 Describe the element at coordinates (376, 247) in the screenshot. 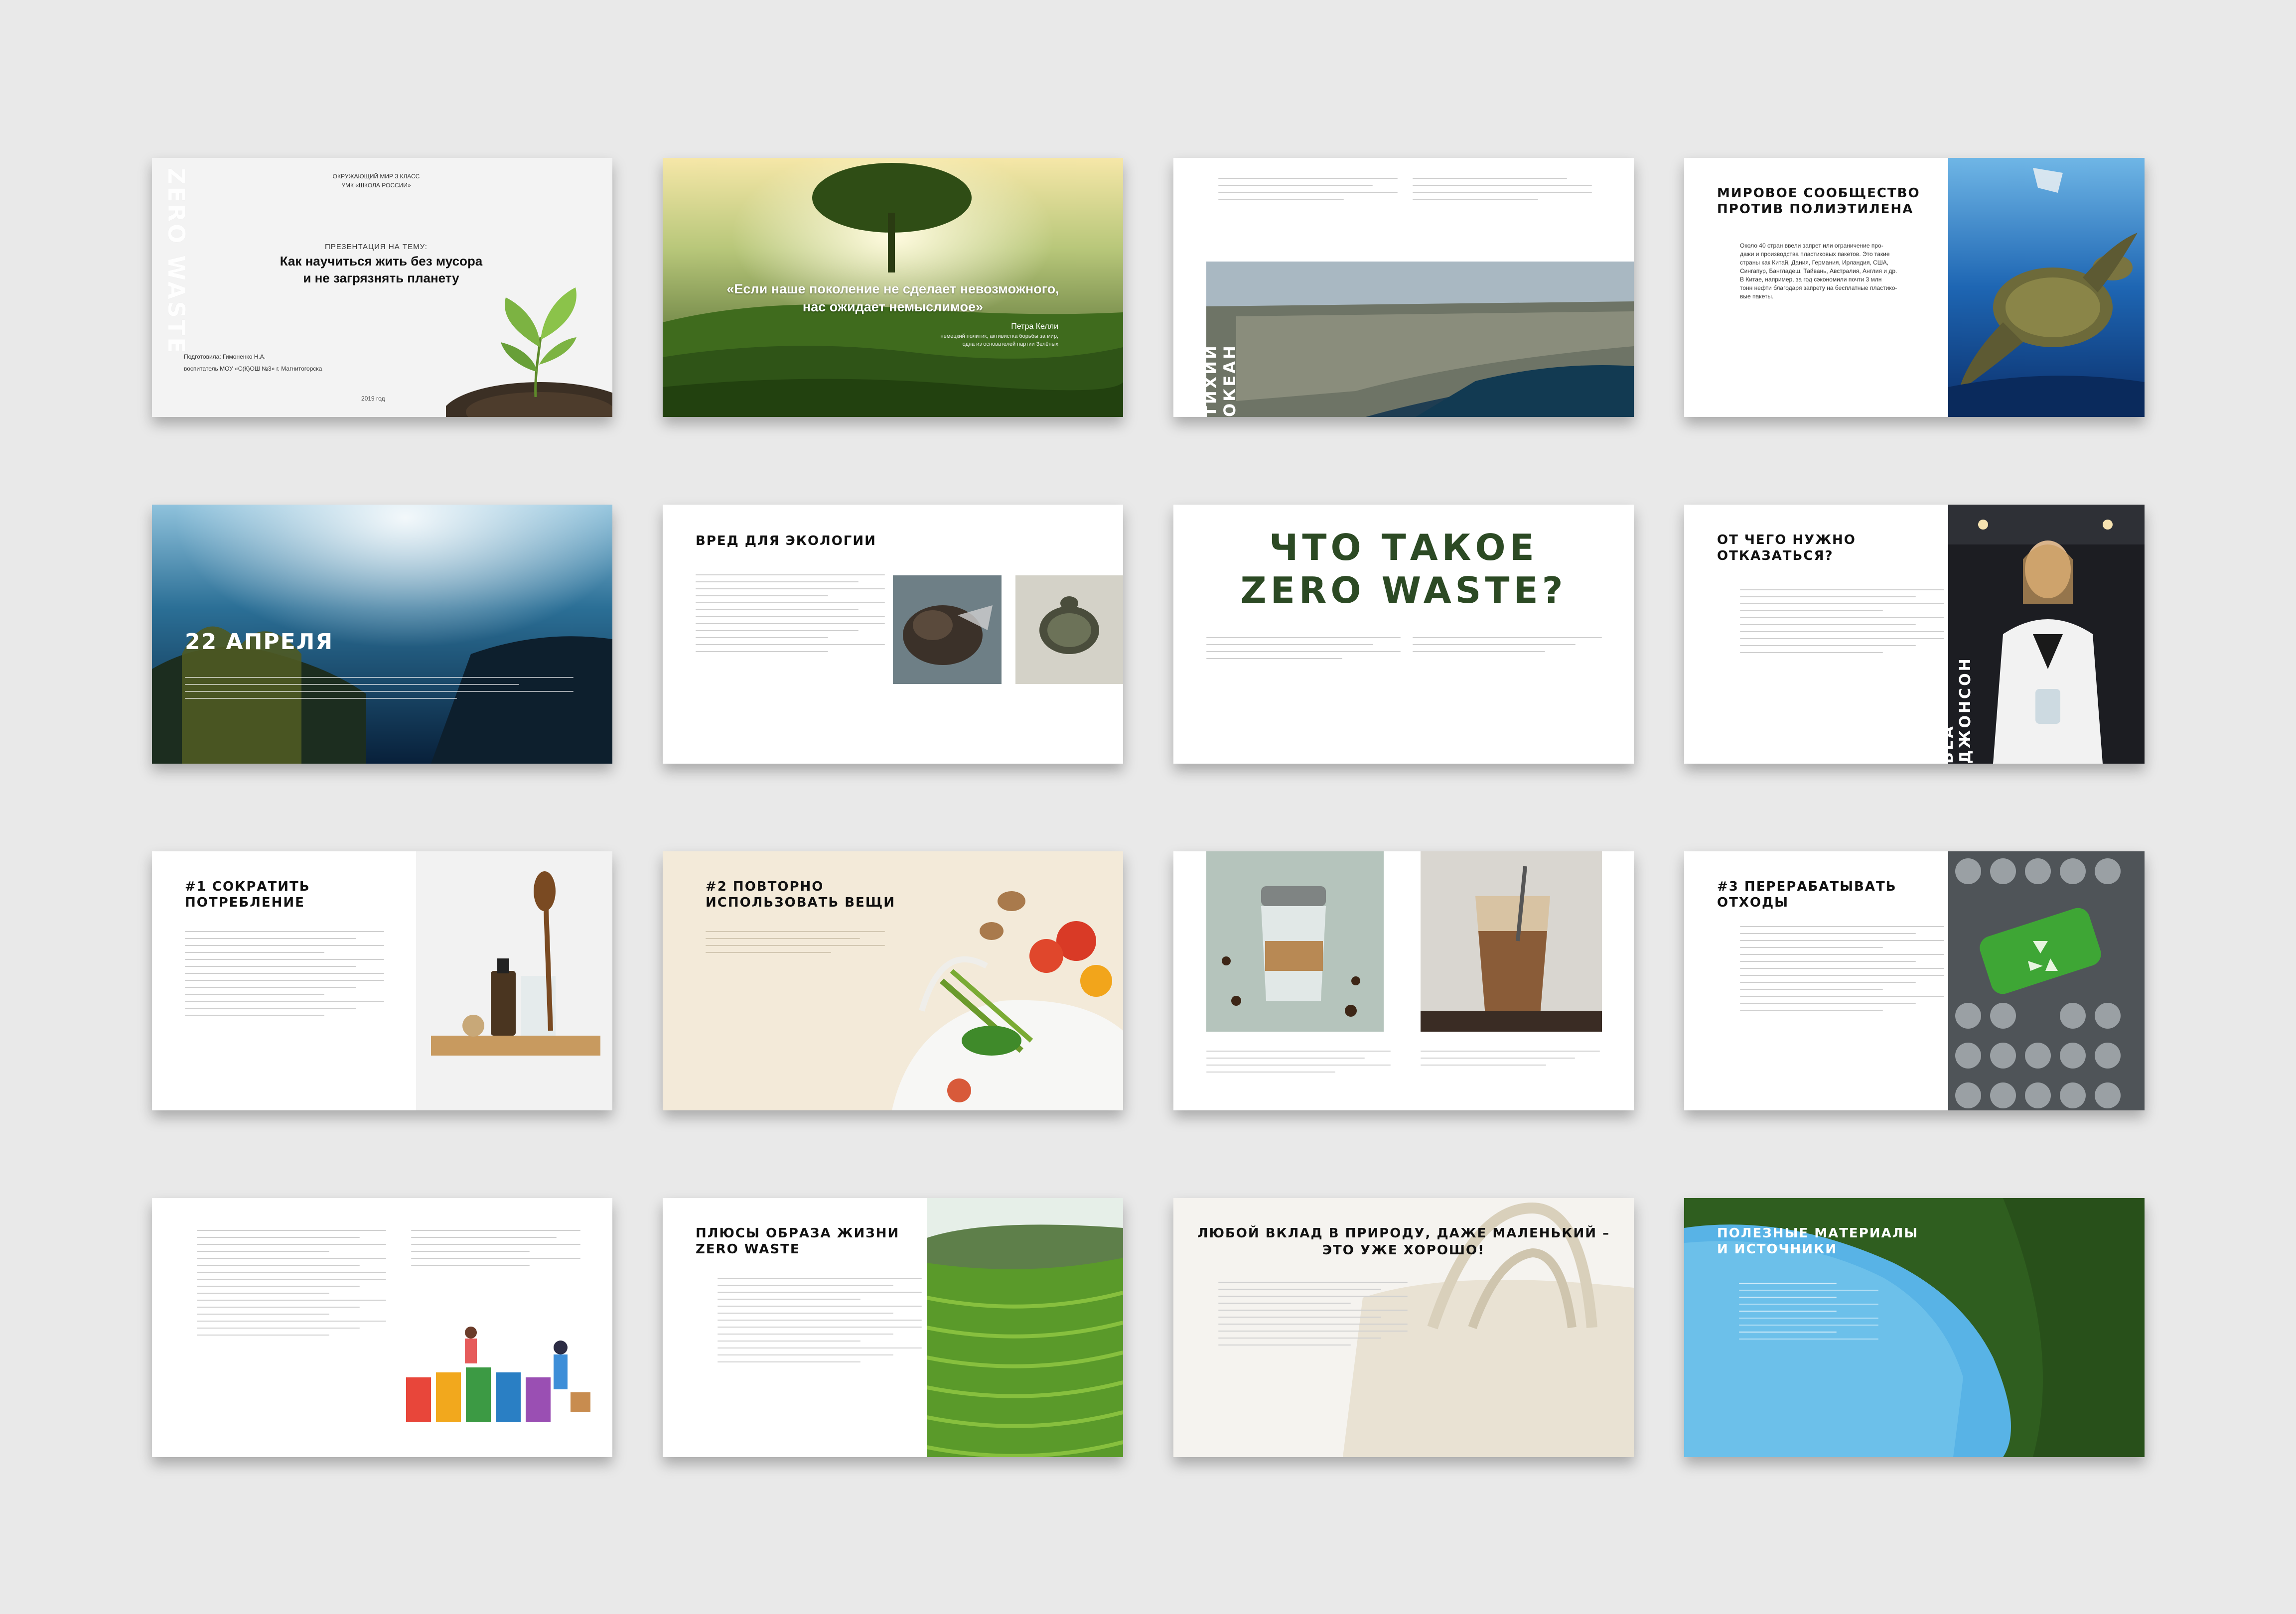

I see `presentation-kicker: ПРЕЗЕНТАЦИЯ НА ТЕМУ:` at that location.